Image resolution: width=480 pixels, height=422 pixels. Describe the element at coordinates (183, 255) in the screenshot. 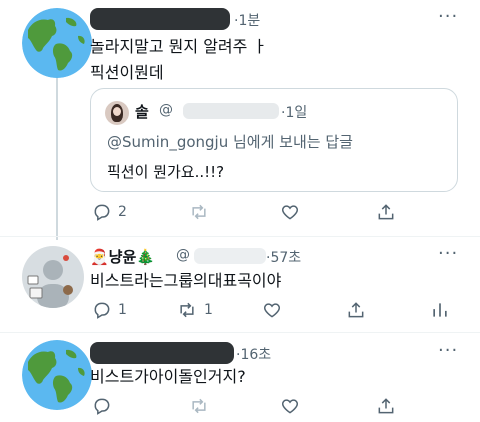

I see `handle: @` at that location.